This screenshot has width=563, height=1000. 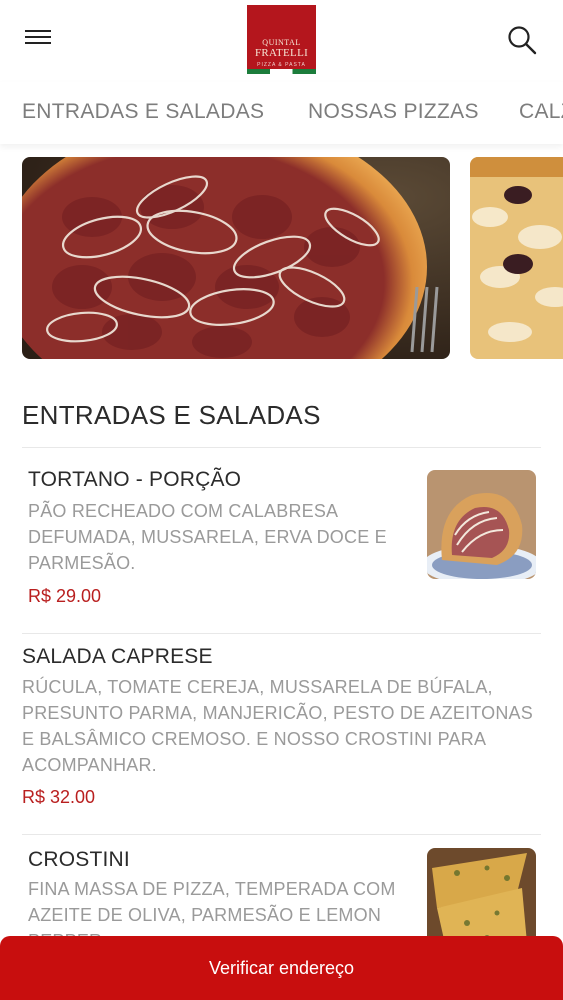 What do you see at coordinates (281, 65) in the screenshot?
I see `logo-tagline: PIZZA & PASTA` at bounding box center [281, 65].